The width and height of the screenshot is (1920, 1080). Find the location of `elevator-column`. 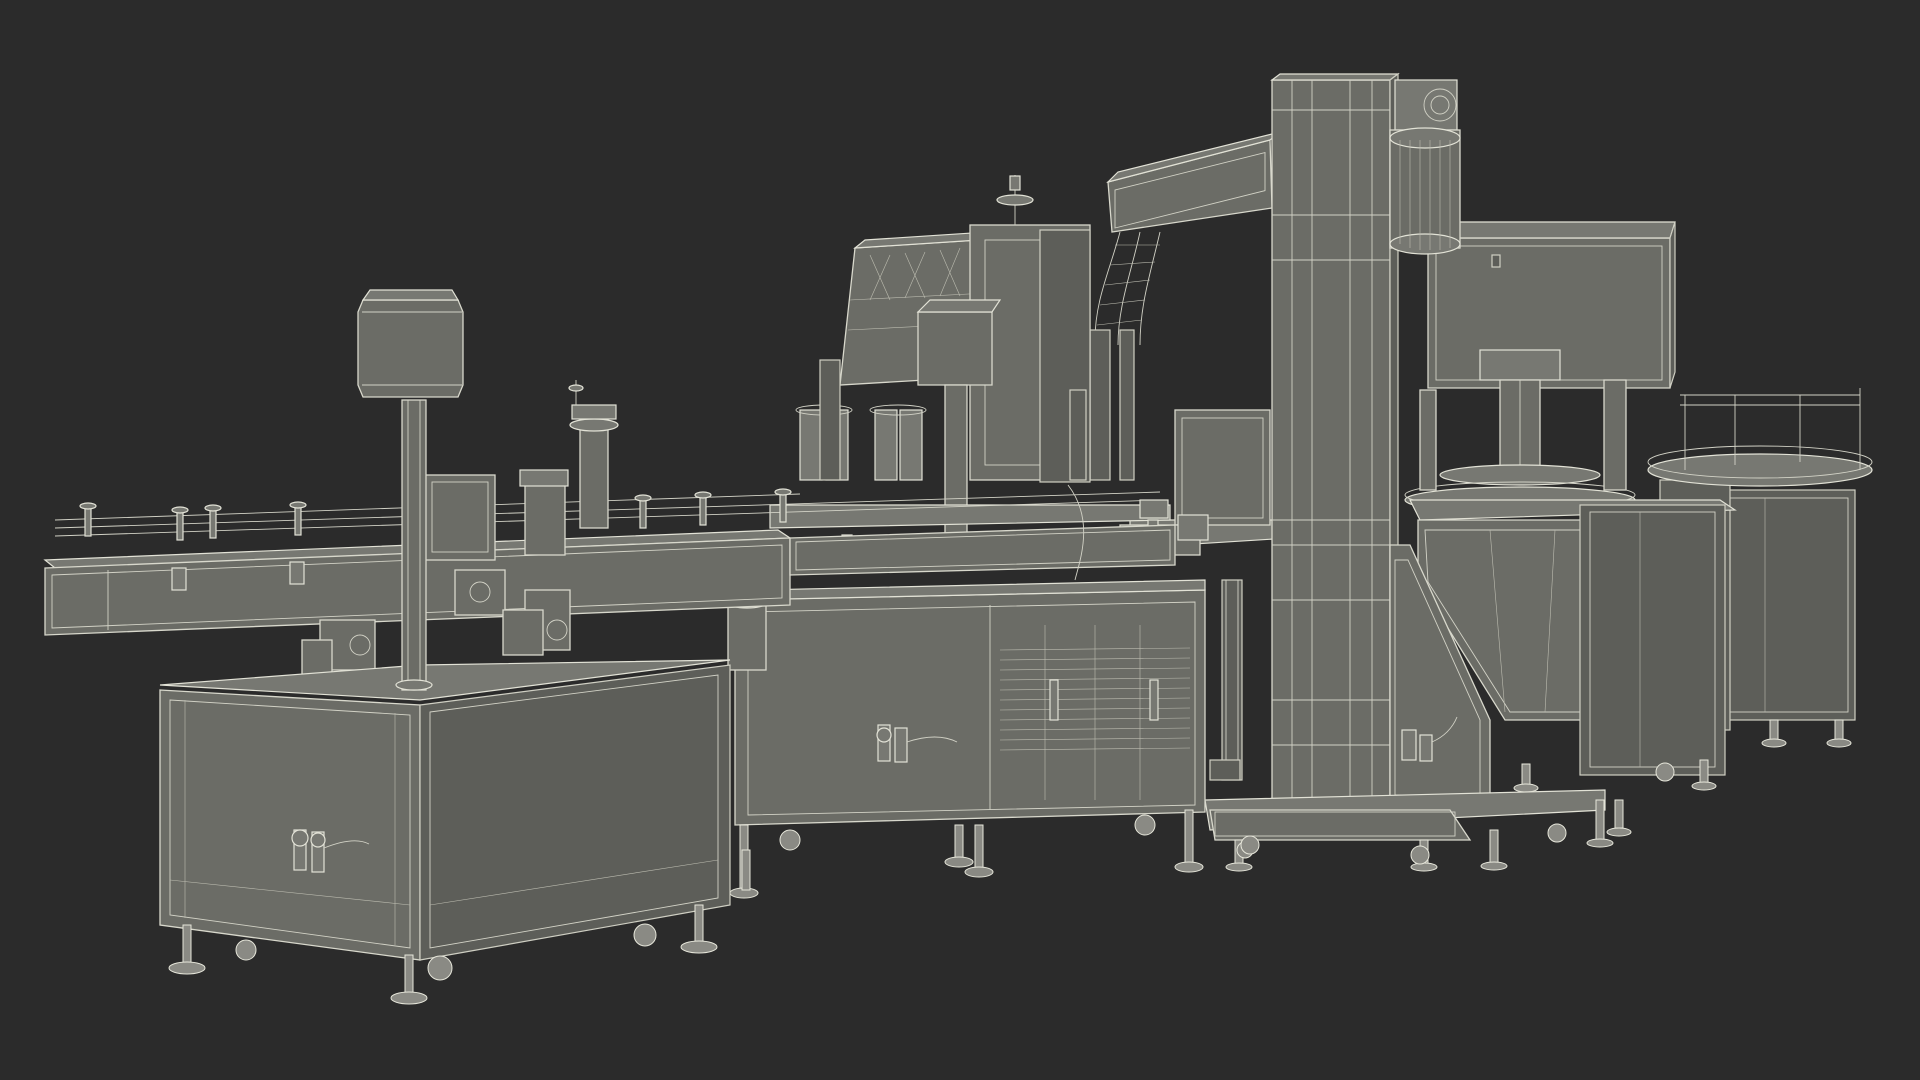

elevator-column is located at coordinates (1380, 452).